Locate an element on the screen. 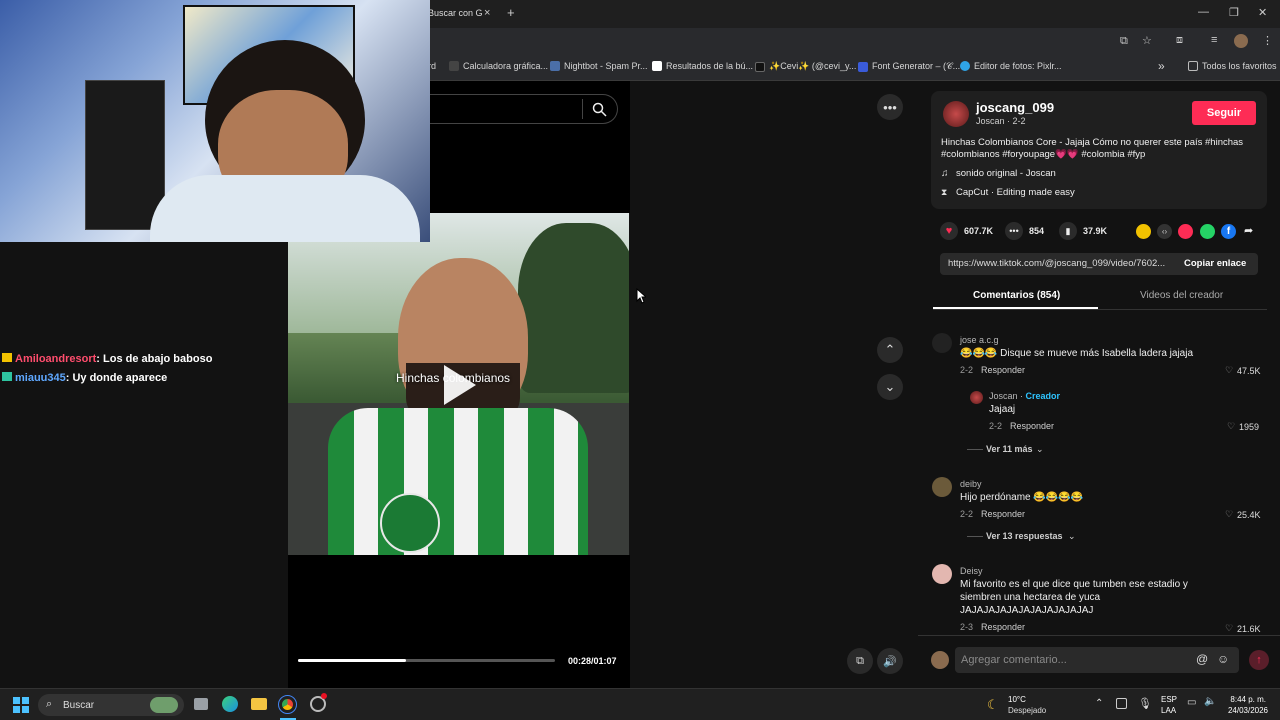  chrome-icon is located at coordinates (287, 704).